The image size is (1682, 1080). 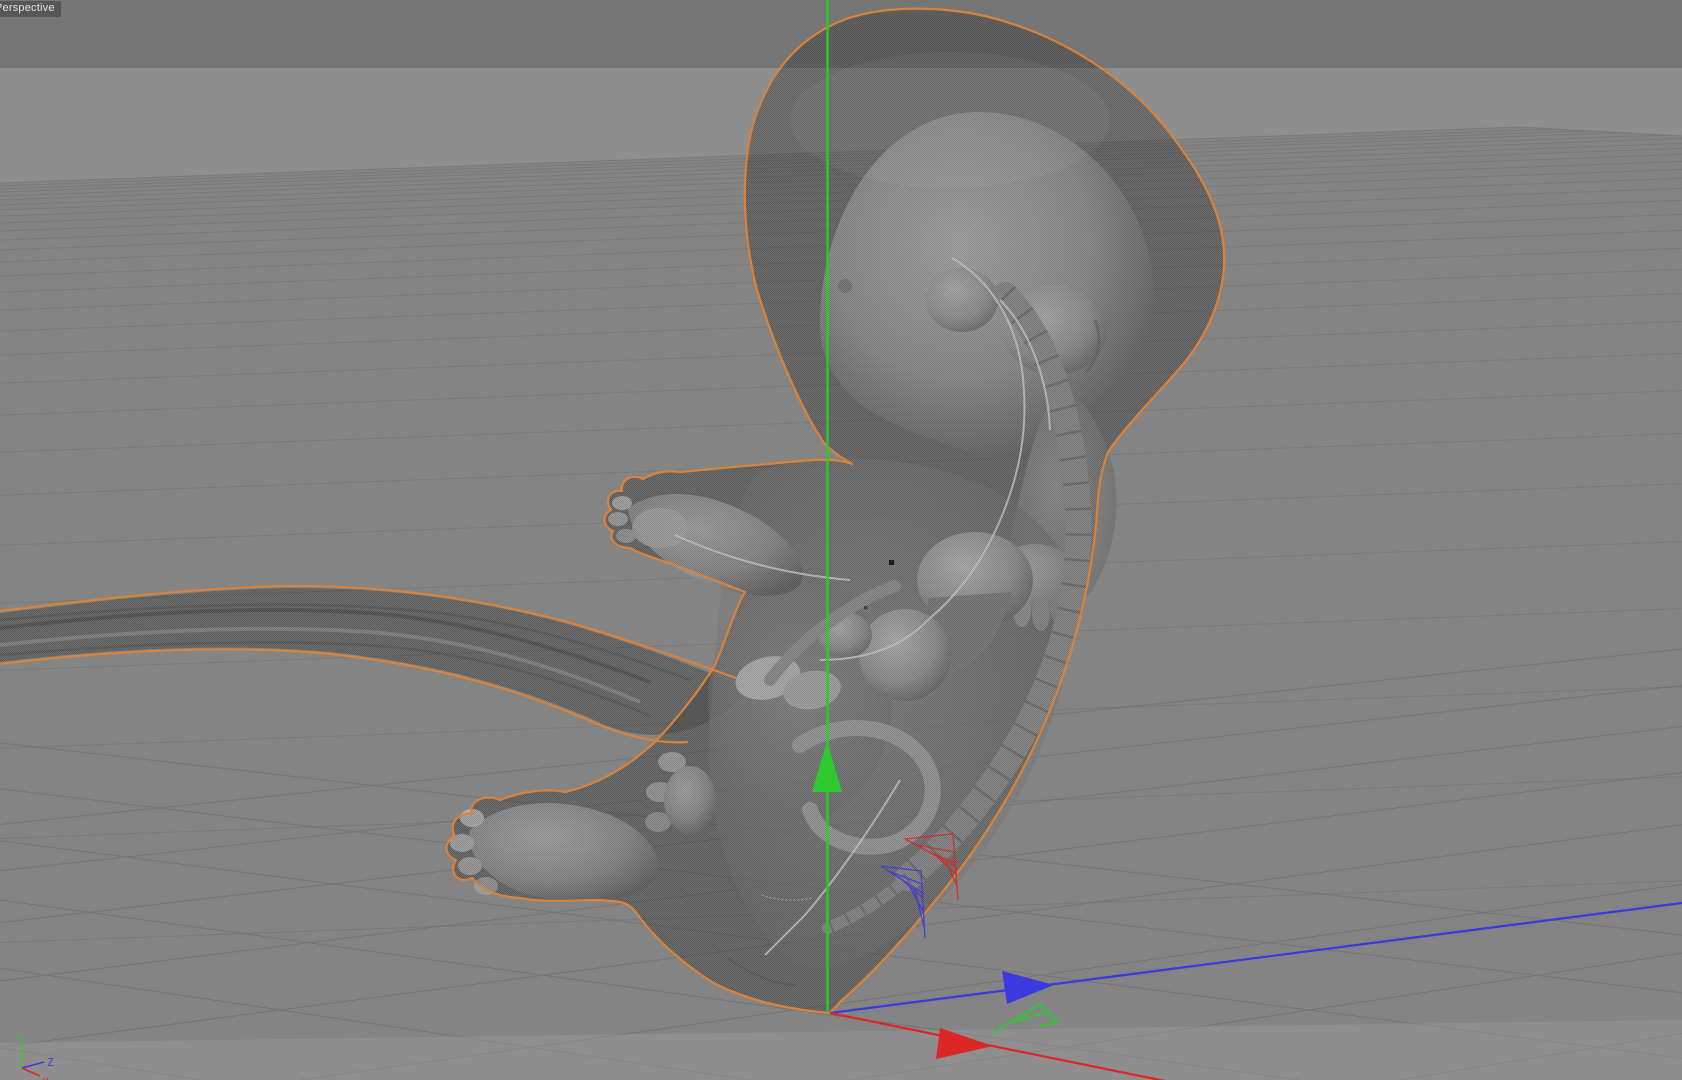 What do you see at coordinates (50, 1062) in the screenshot?
I see `axis-z-label: Z` at bounding box center [50, 1062].